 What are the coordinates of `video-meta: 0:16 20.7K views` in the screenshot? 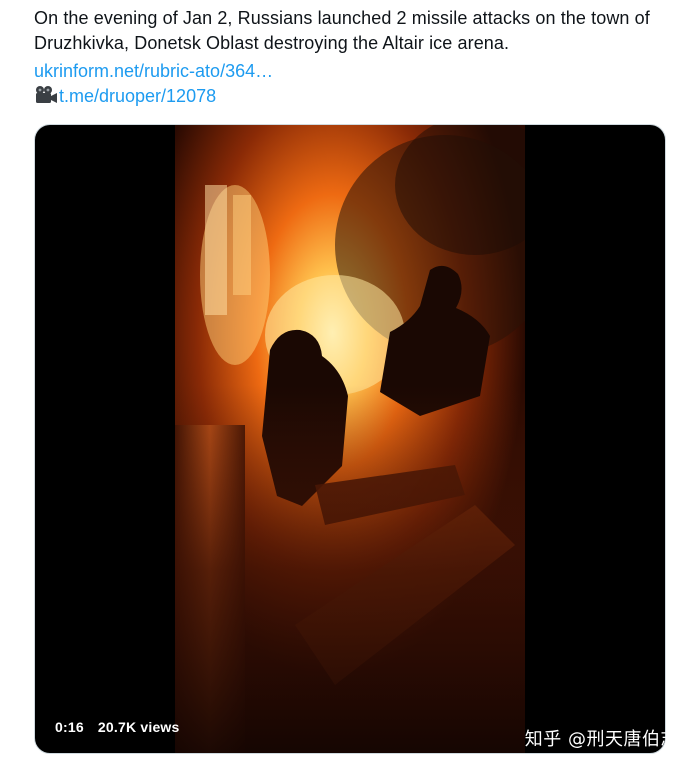 It's located at (117, 727).